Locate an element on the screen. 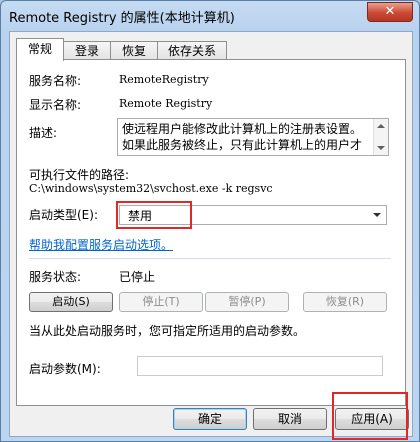  separator is located at coordinates (210, 258).